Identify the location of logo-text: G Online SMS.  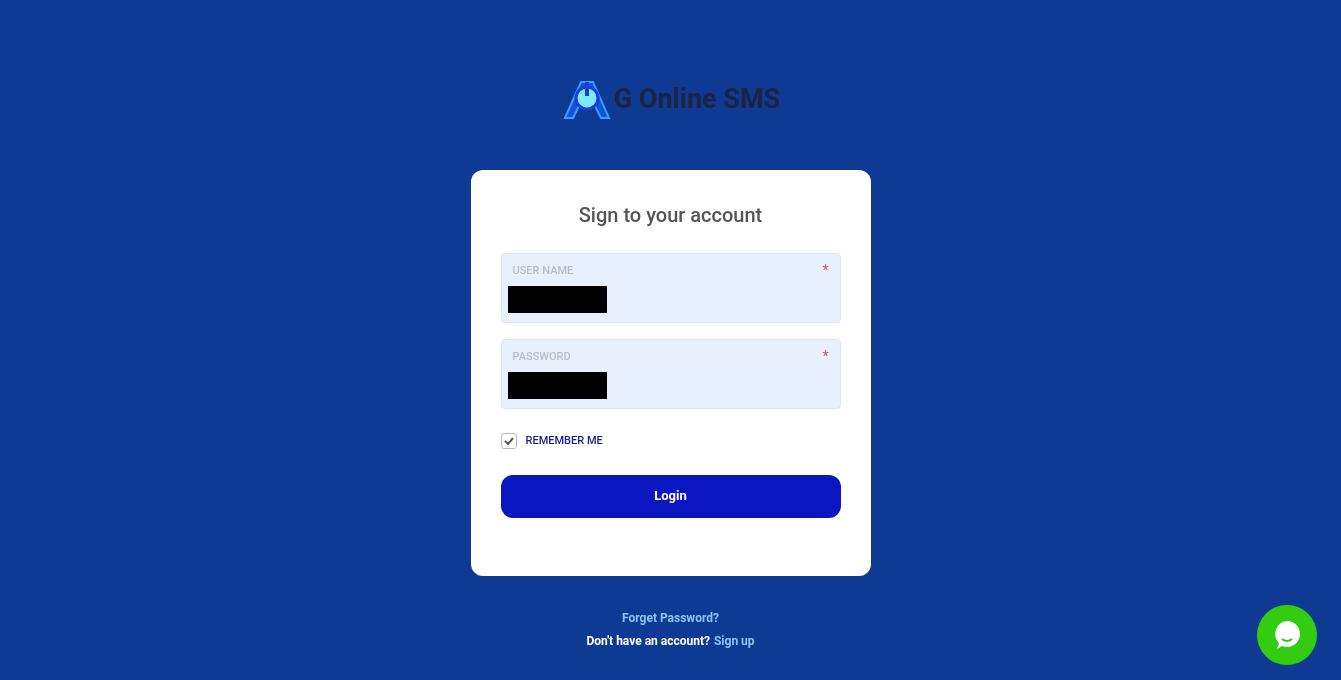
(697, 99).